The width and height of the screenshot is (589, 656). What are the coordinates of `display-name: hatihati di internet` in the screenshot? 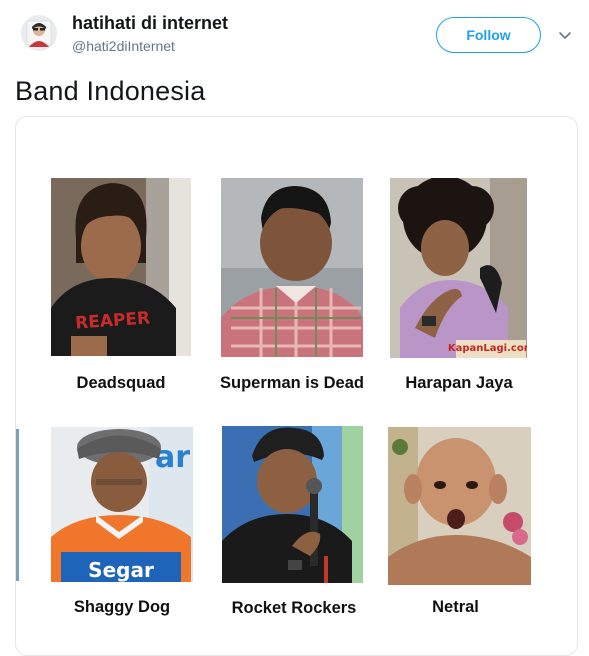 It's located at (150, 23).